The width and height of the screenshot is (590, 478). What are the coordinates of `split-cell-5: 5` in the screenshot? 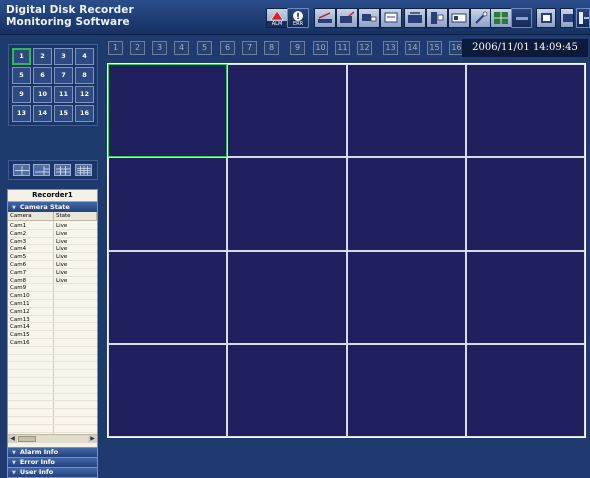 It's located at (21, 75).